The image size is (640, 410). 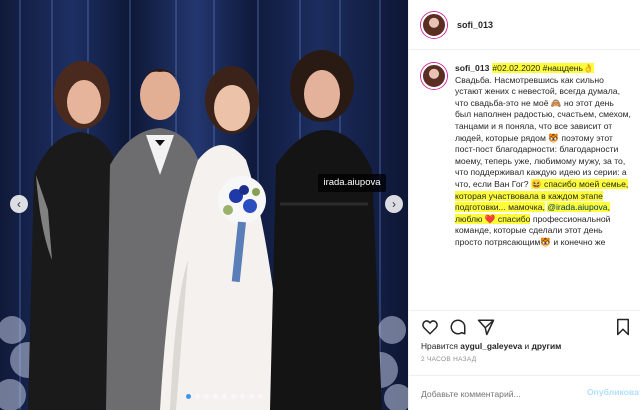 I want to click on likes-summary: Нравится aygul_galeyeva и другим, so click(x=491, y=346).